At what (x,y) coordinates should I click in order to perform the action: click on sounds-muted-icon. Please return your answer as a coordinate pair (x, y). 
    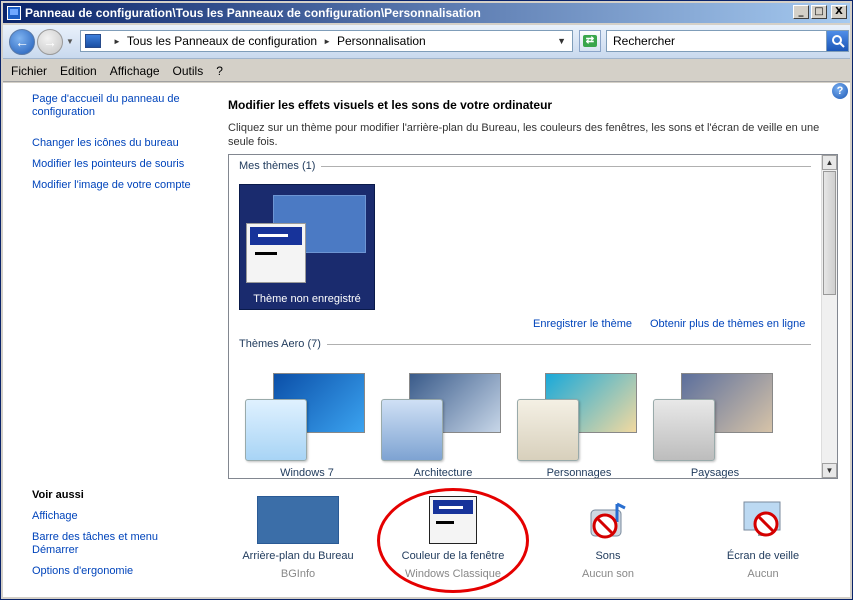
    Looking at the image, I should click on (608, 520).